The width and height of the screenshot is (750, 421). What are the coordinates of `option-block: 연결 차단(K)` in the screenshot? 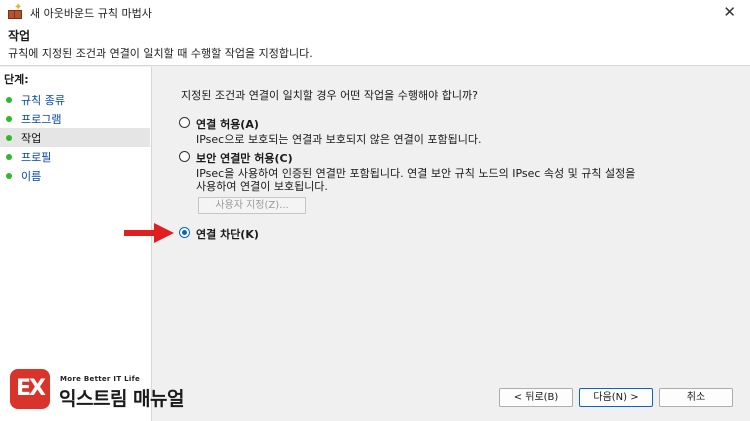 It's located at (219, 234).